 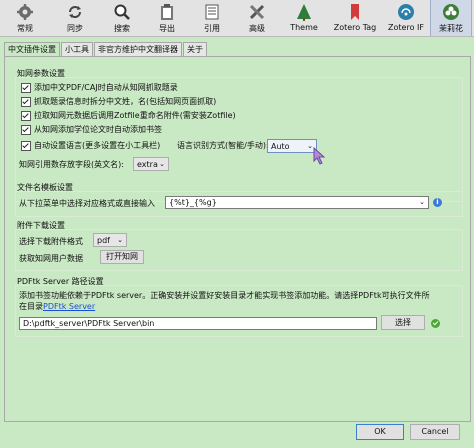 I want to click on toolbar-advanced: 高级, so click(x=257, y=18).